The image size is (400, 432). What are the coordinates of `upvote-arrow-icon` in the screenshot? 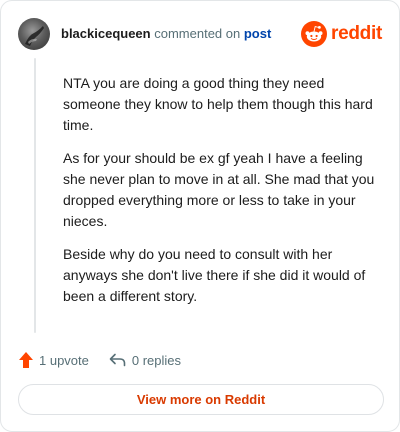 It's located at (26, 360).